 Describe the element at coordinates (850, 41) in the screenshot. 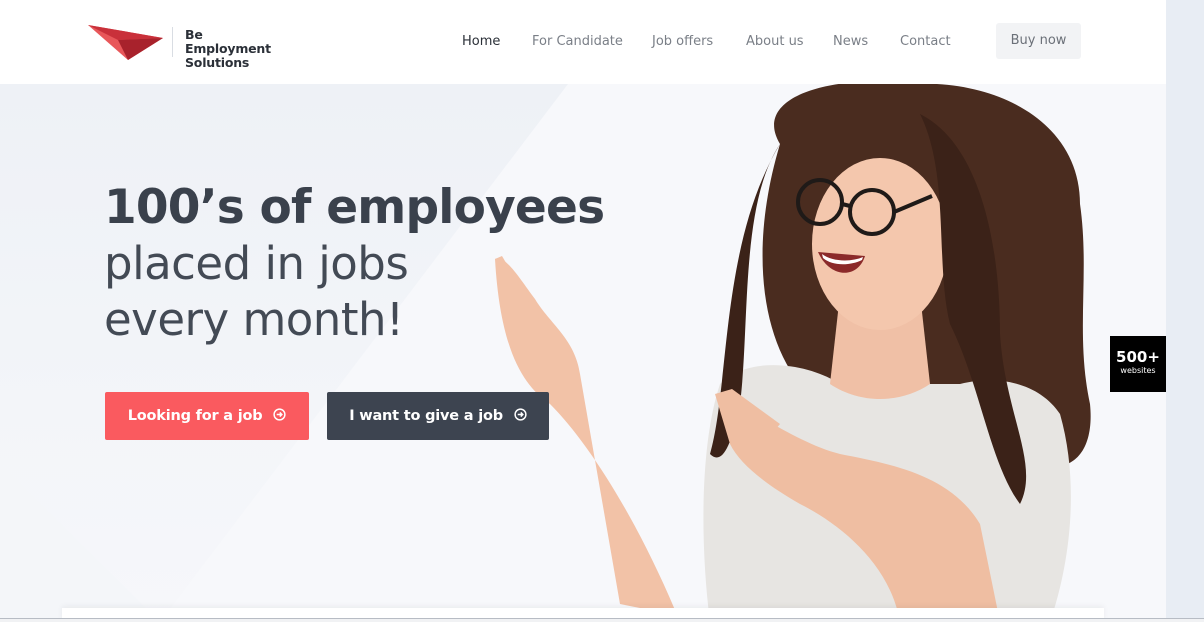

I see `nav-item-news: News` at that location.